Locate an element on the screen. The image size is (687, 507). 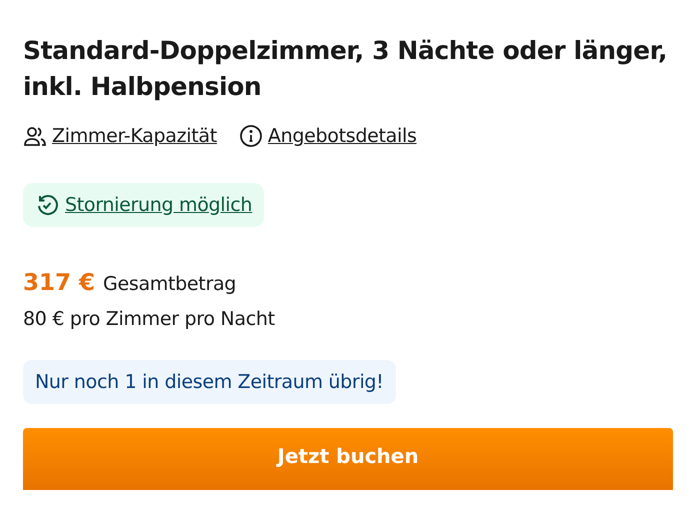
total-price: 317 € is located at coordinates (59, 283).